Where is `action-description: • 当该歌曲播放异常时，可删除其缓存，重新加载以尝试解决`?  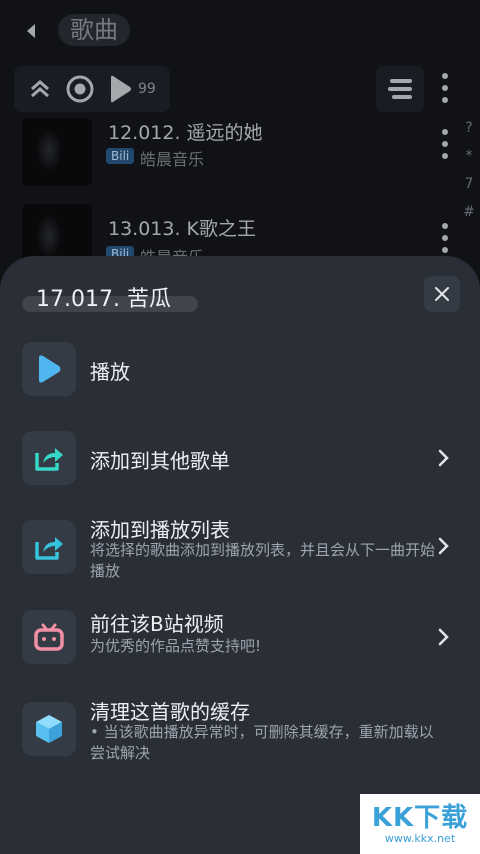 action-description: • 当该歌曲播放异常时，可删除其缓存，重新加载以尝试解决 is located at coordinates (262, 742).